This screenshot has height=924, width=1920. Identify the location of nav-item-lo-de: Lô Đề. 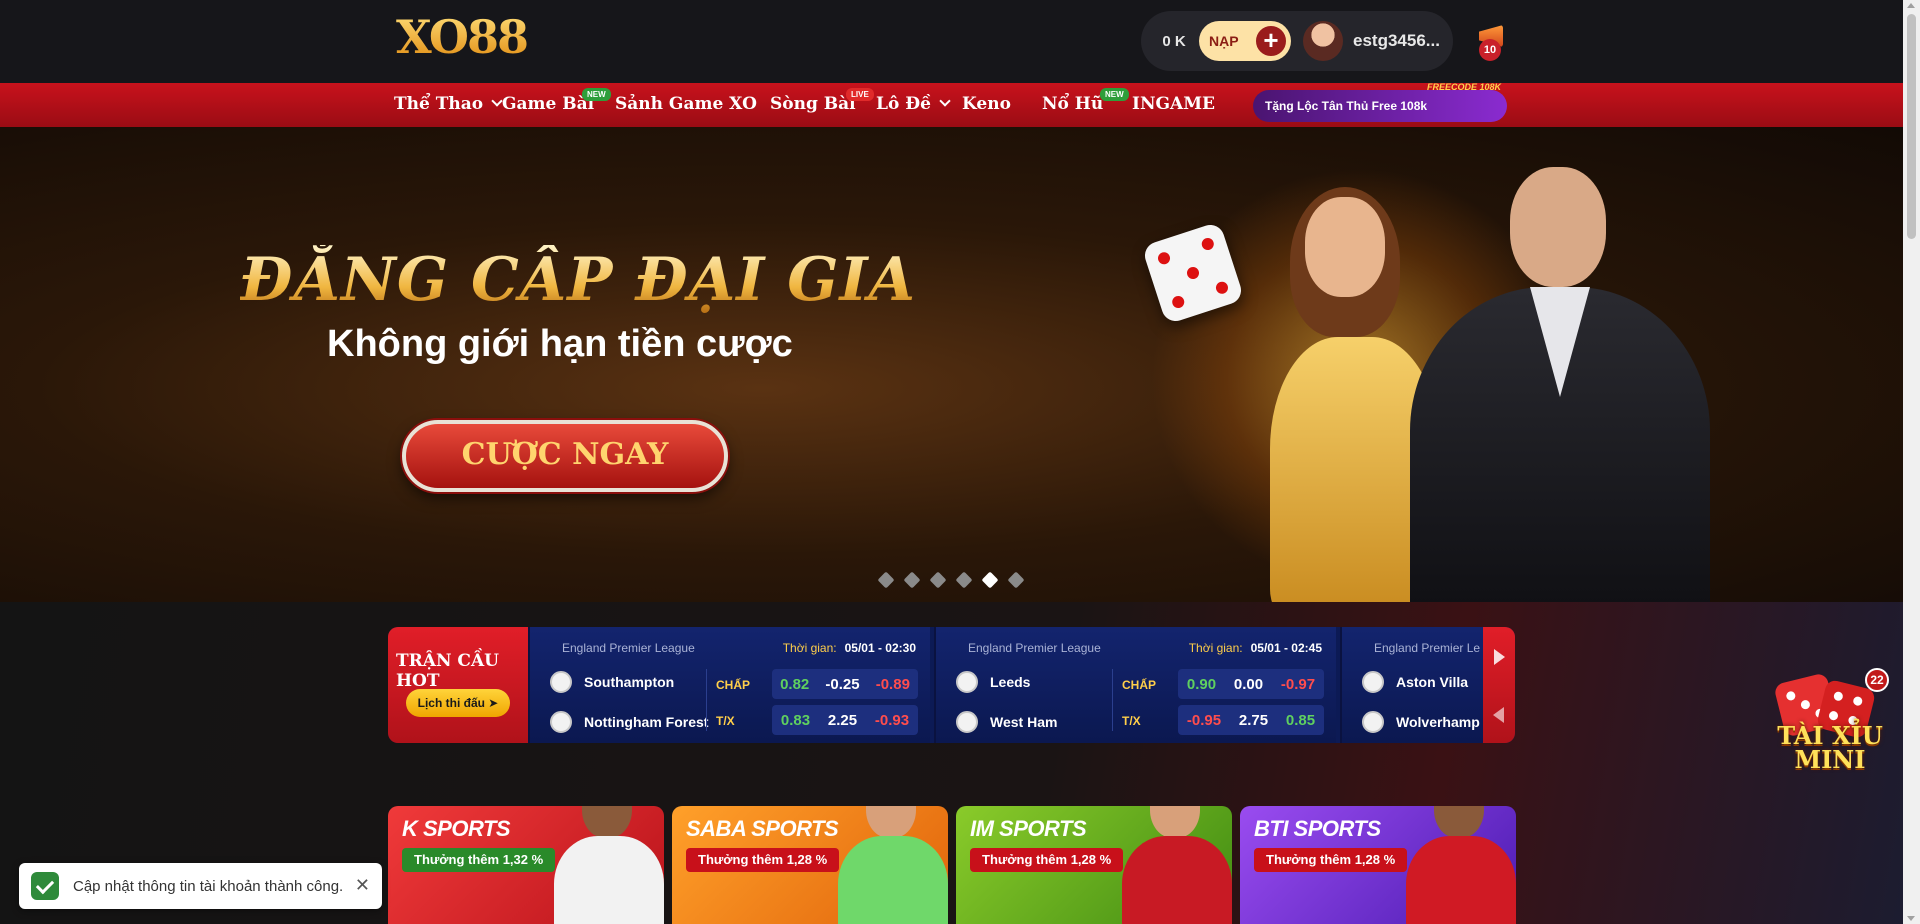
(913, 104).